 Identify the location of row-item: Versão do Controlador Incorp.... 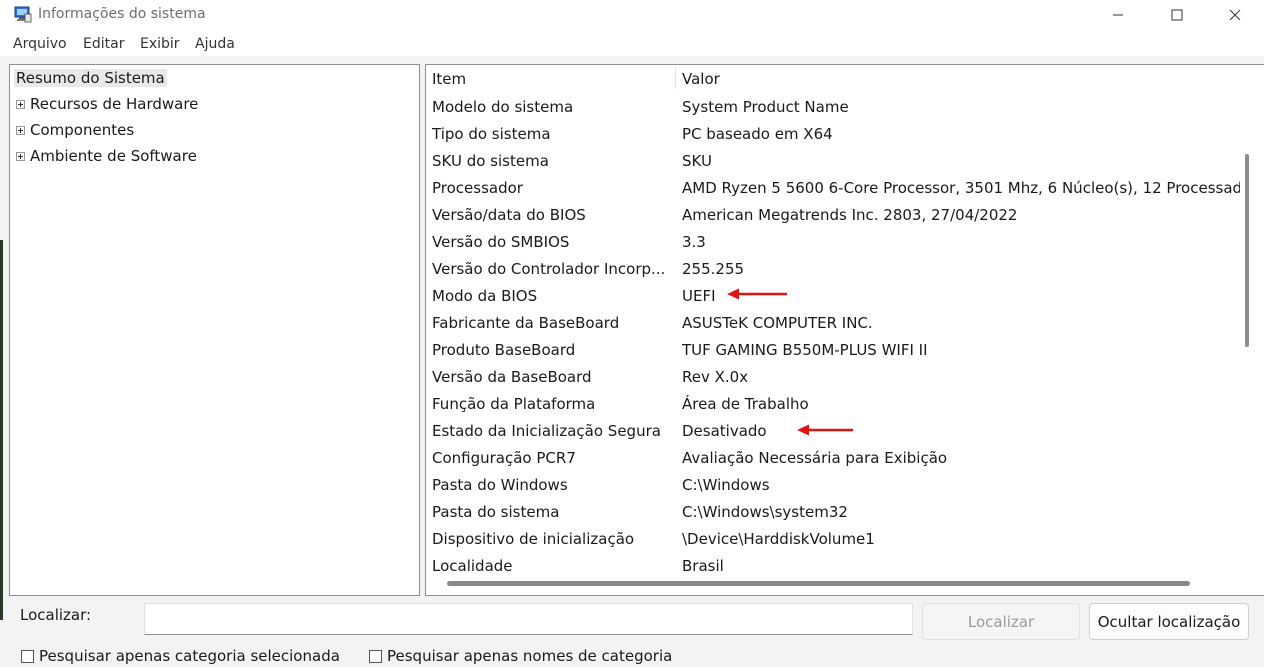
(549, 269).